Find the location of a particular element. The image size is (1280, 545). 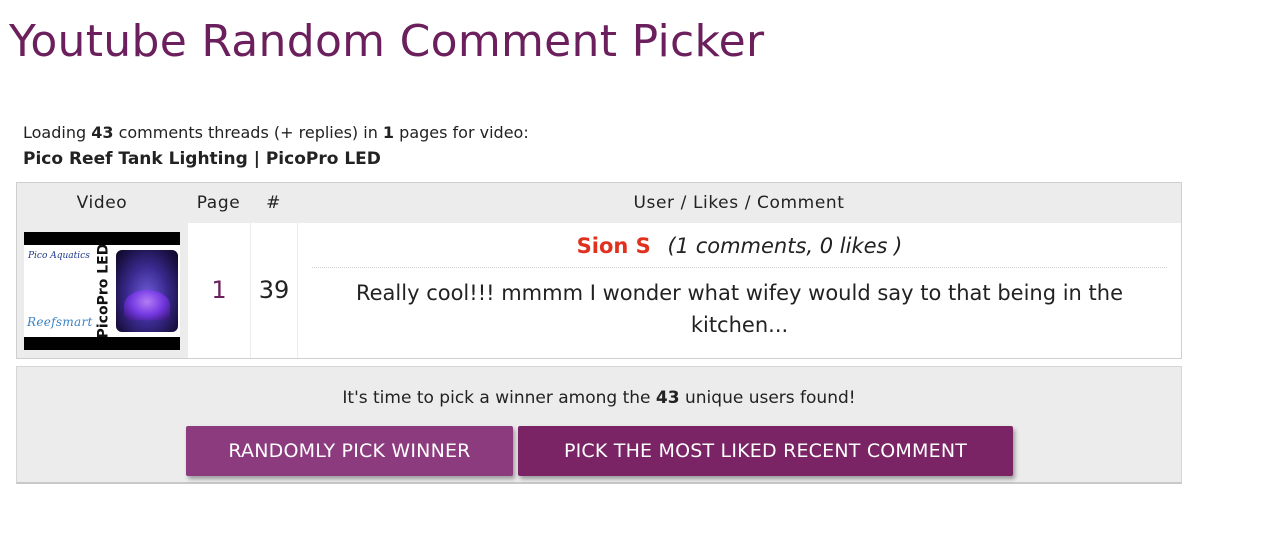

user-stats: (1 comments, 0 likes ) is located at coordinates (785, 246).